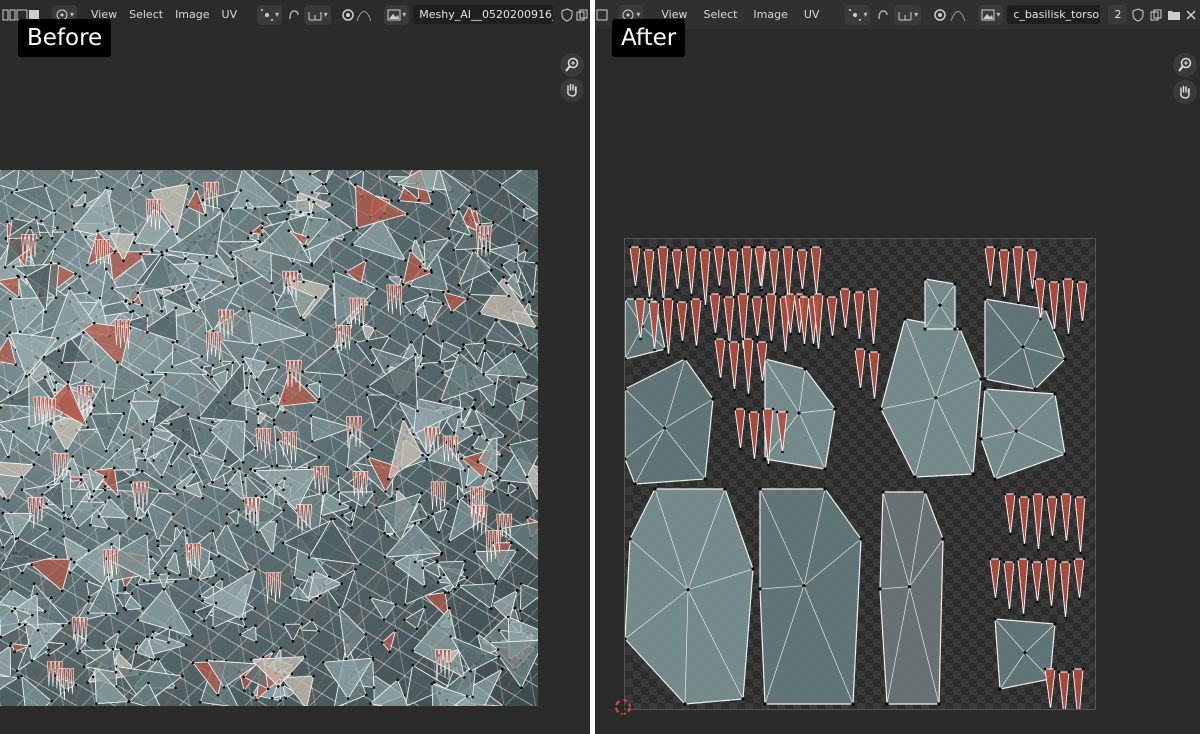 The image size is (1200, 734). I want to click on image-name-field: c_basilisk_torso, so click(1054, 14).